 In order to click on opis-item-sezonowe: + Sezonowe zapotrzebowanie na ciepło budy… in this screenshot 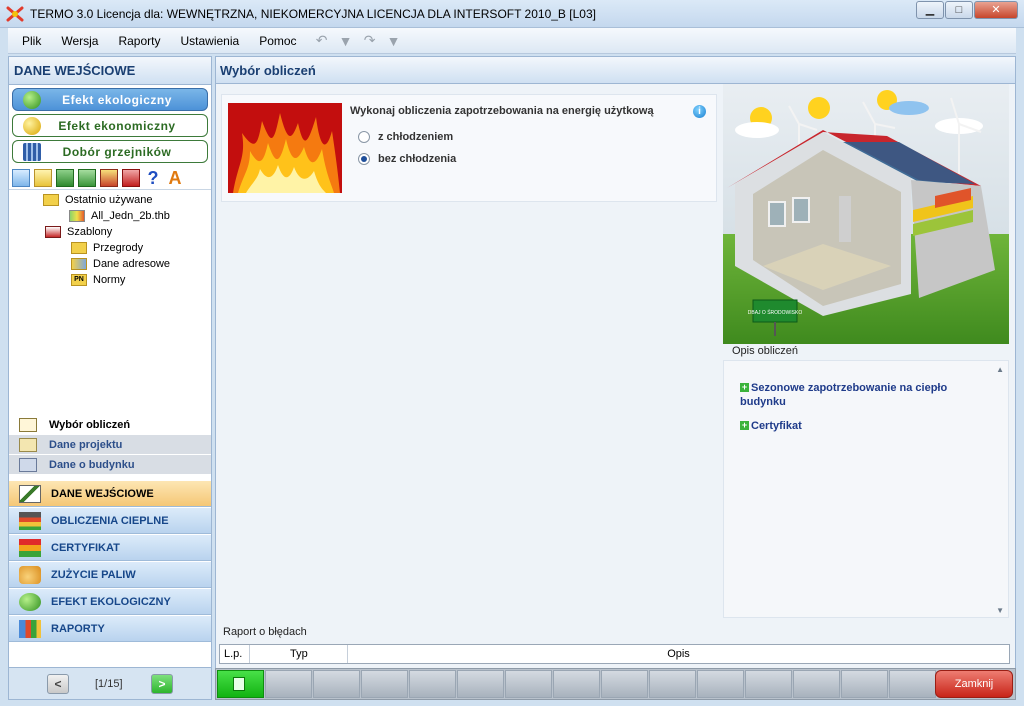, I will do `click(860, 395)`.